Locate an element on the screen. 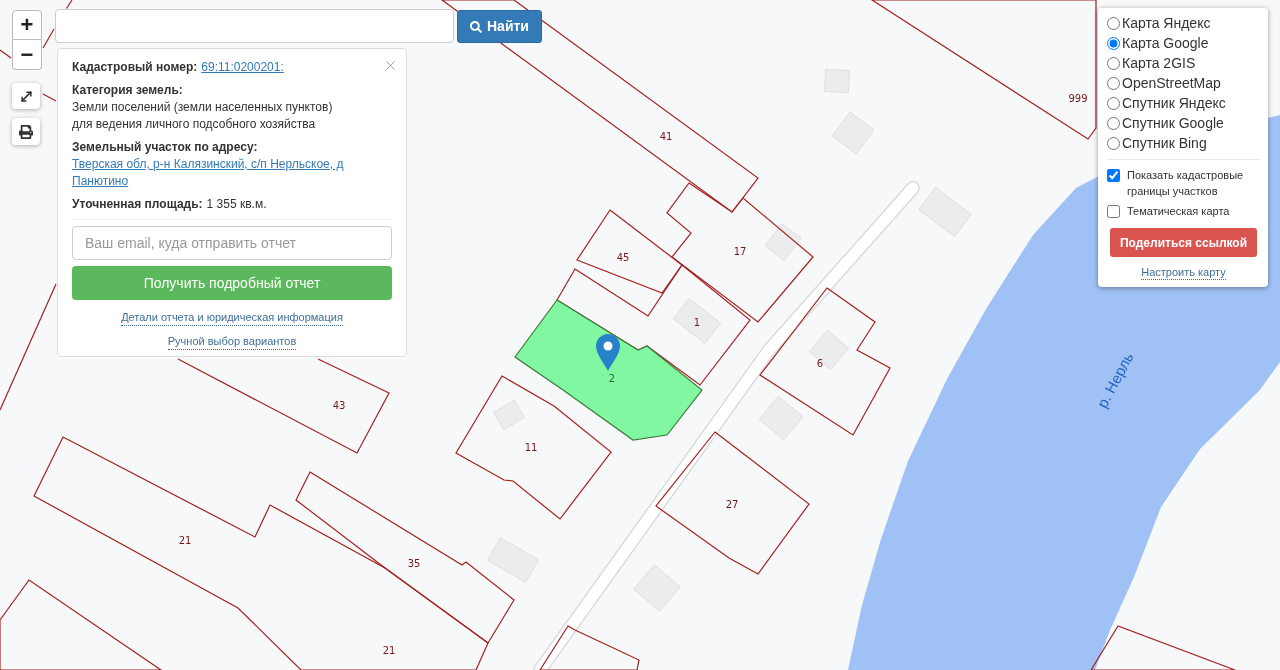 Image resolution: width=1280 pixels, height=670 pixels. map-layer-option: Спутник Яндекс is located at coordinates (1183, 103).